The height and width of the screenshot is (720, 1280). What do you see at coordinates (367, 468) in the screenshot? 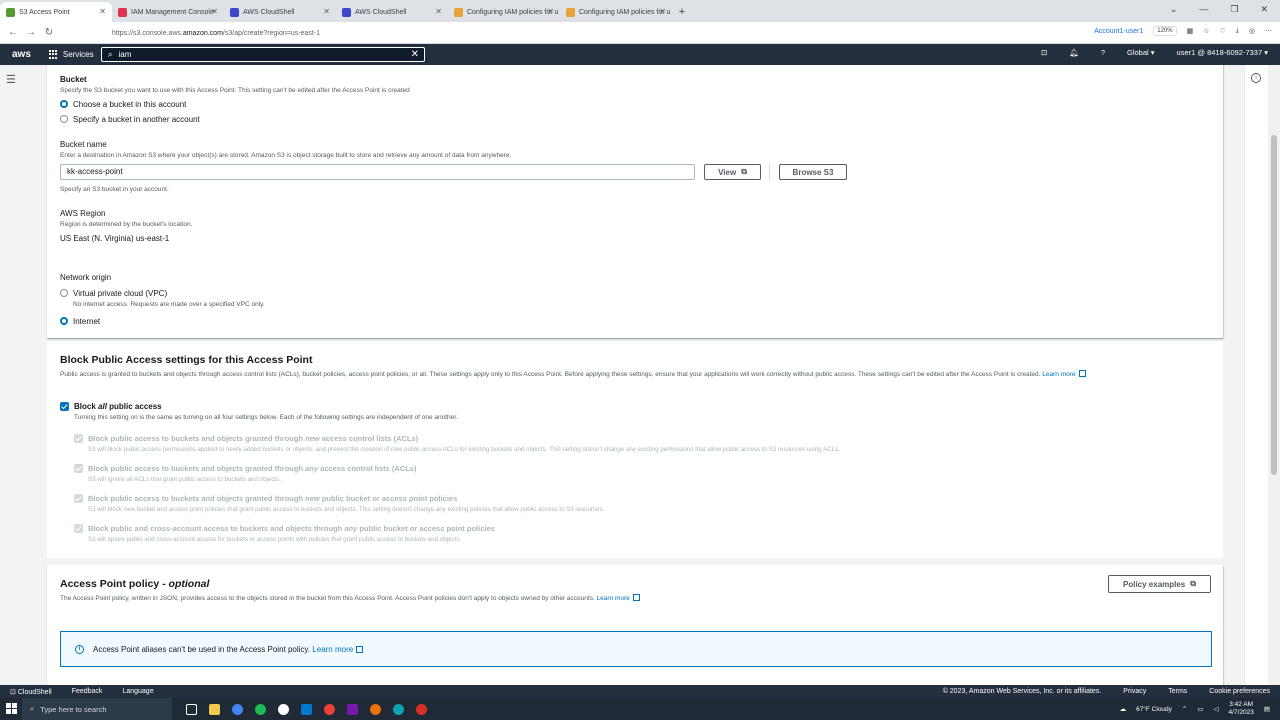
I see `setting-post: access control lists (ACLs)` at bounding box center [367, 468].